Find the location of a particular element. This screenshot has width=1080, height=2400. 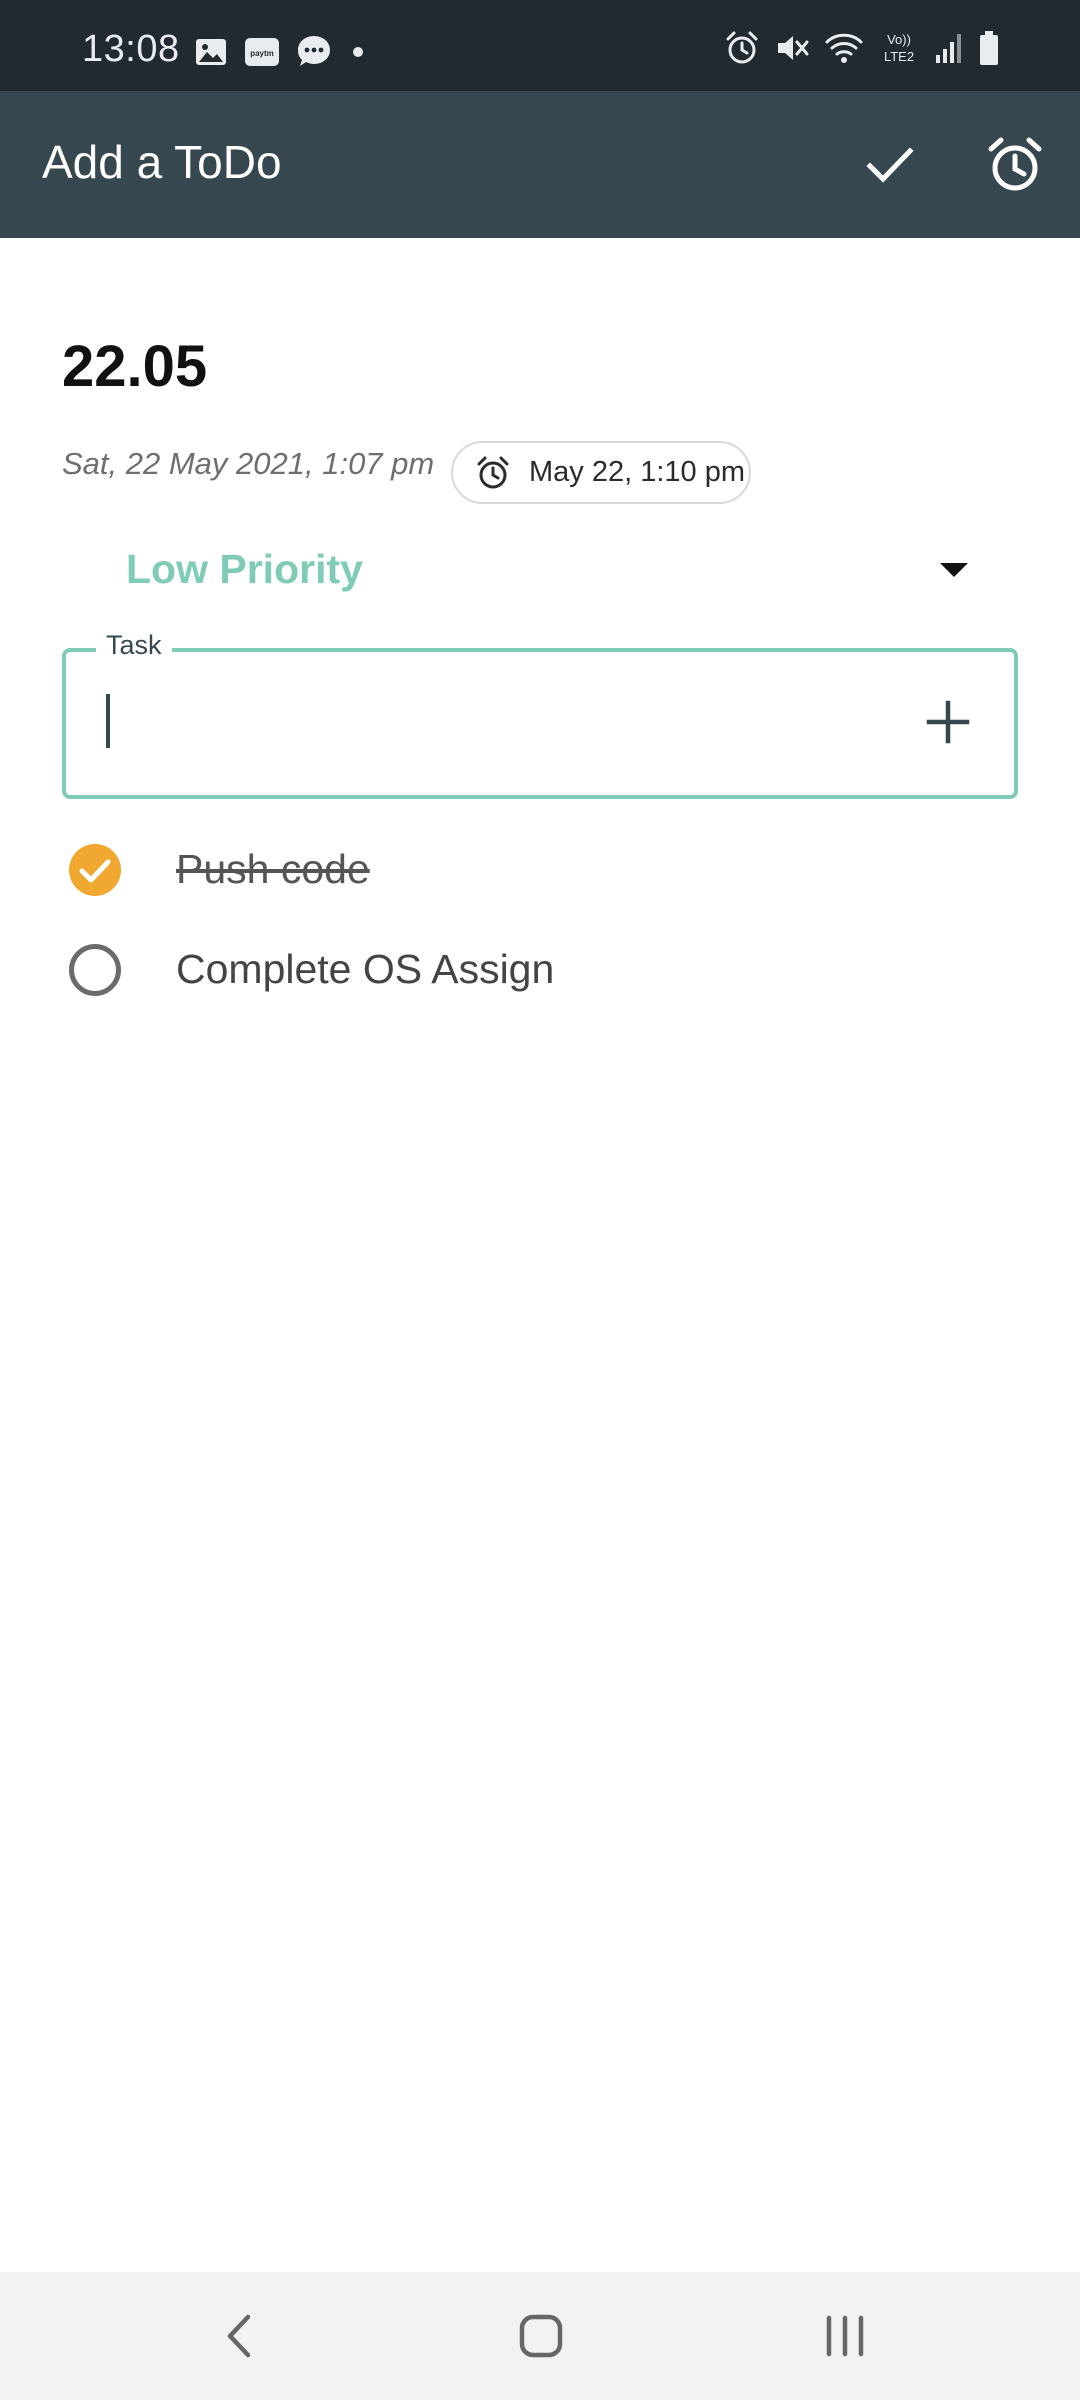

mute-icon is located at coordinates (793, 48).